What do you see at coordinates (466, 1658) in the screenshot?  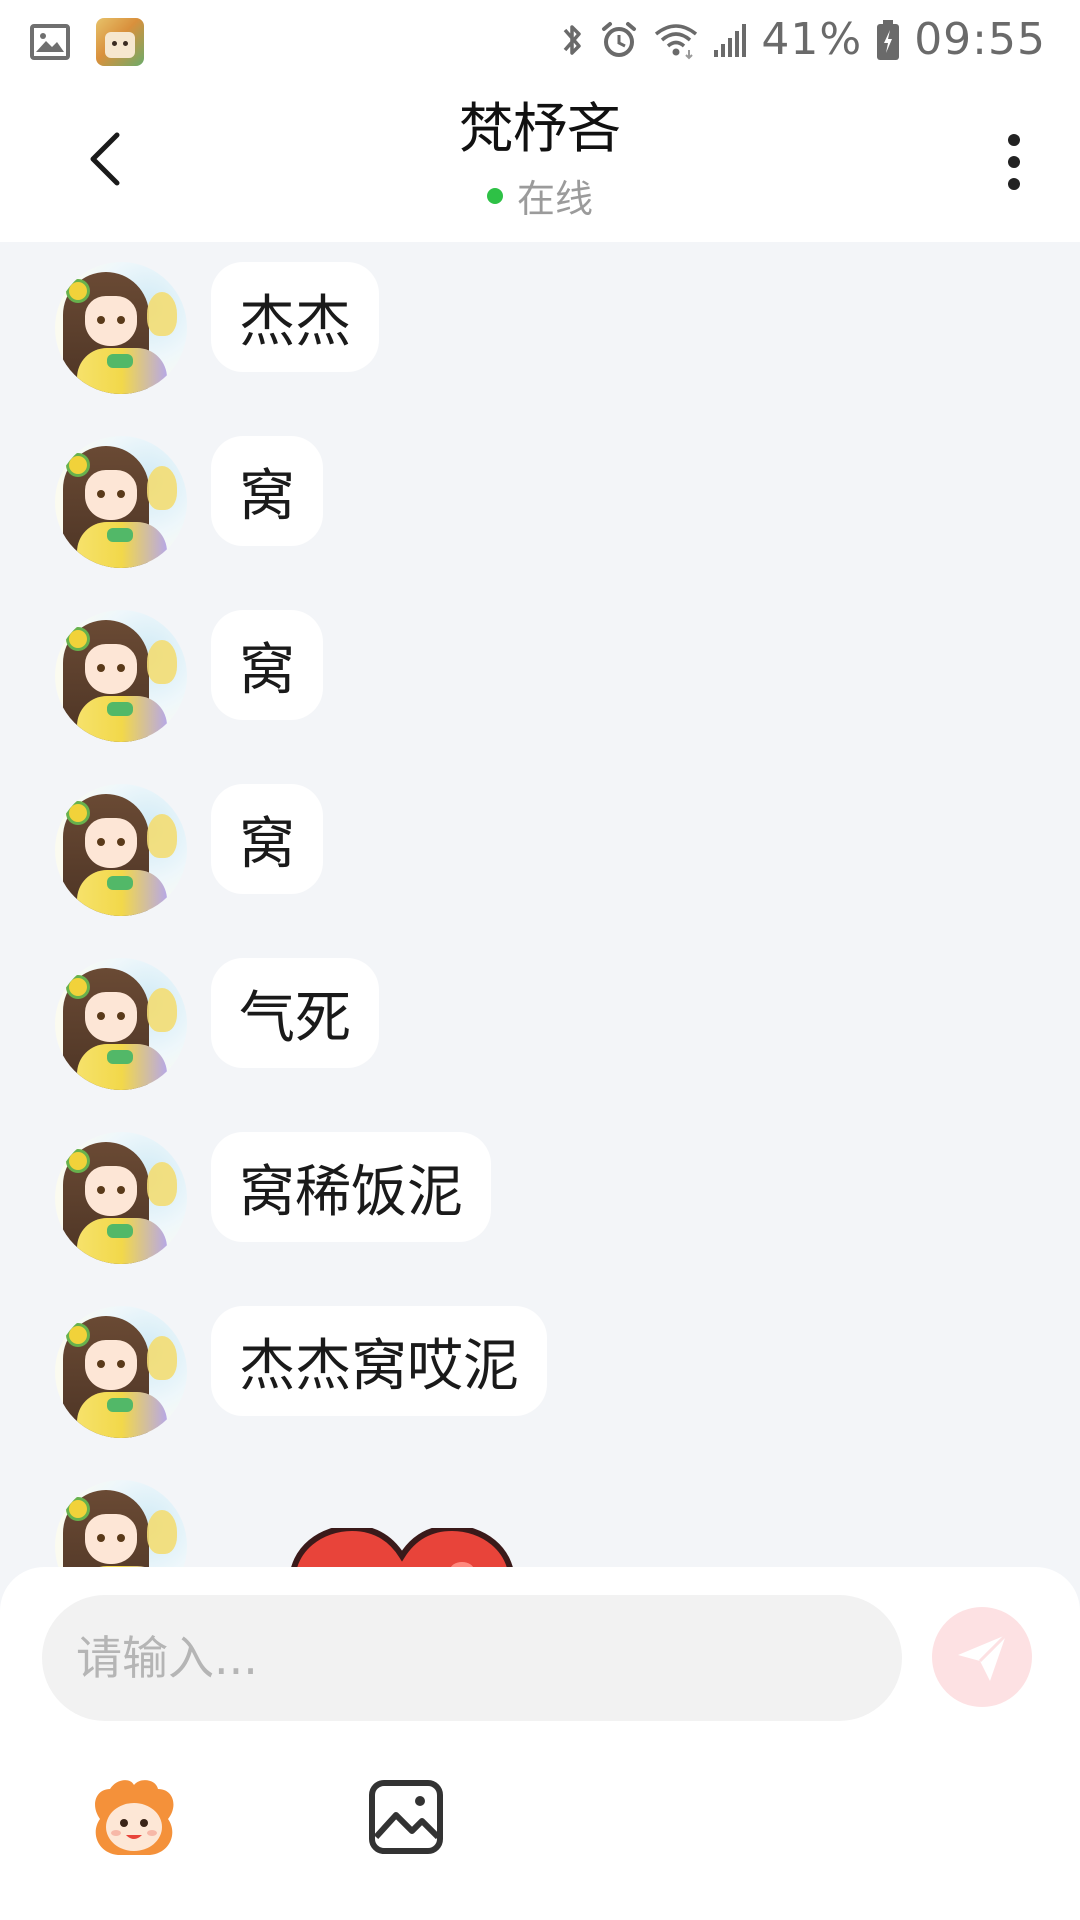 I see `message-input` at bounding box center [466, 1658].